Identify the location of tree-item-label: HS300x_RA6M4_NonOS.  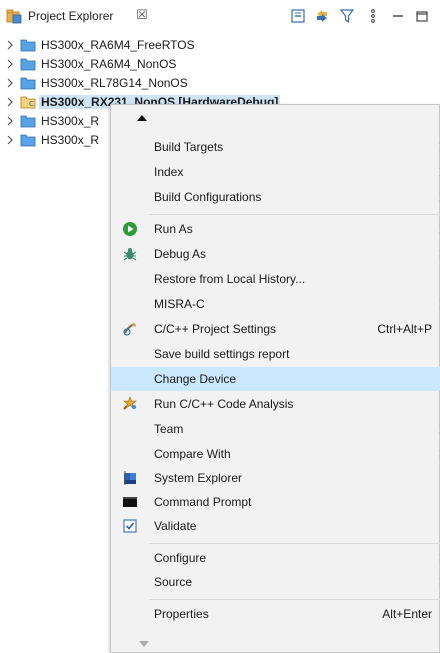
(109, 64).